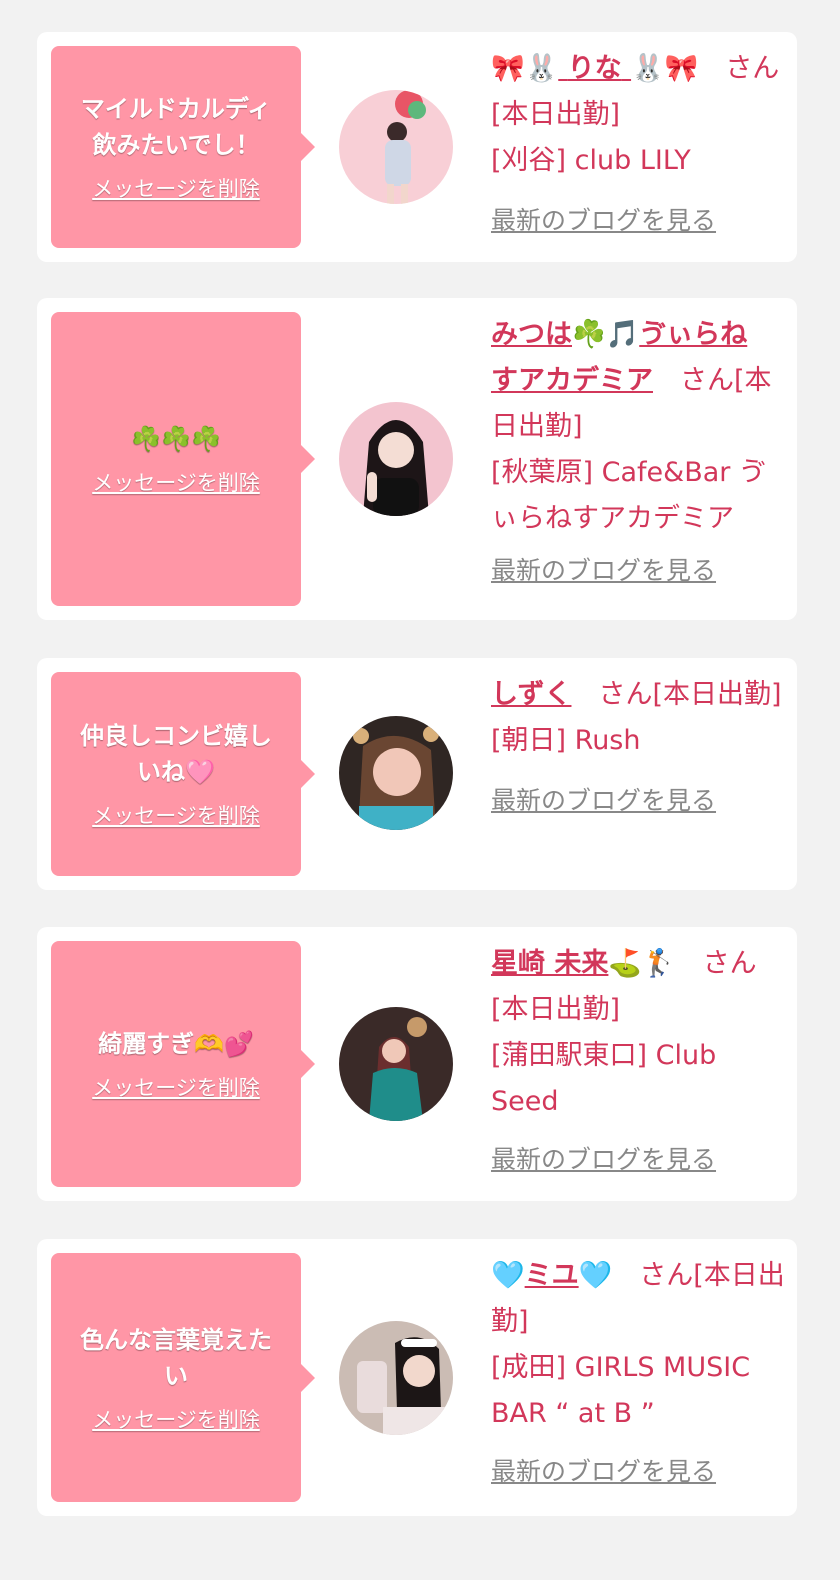 This screenshot has height=1580, width=840. What do you see at coordinates (176, 127) in the screenshot?
I see `message-text: マイルドカルディ 飲みたいでし！` at bounding box center [176, 127].